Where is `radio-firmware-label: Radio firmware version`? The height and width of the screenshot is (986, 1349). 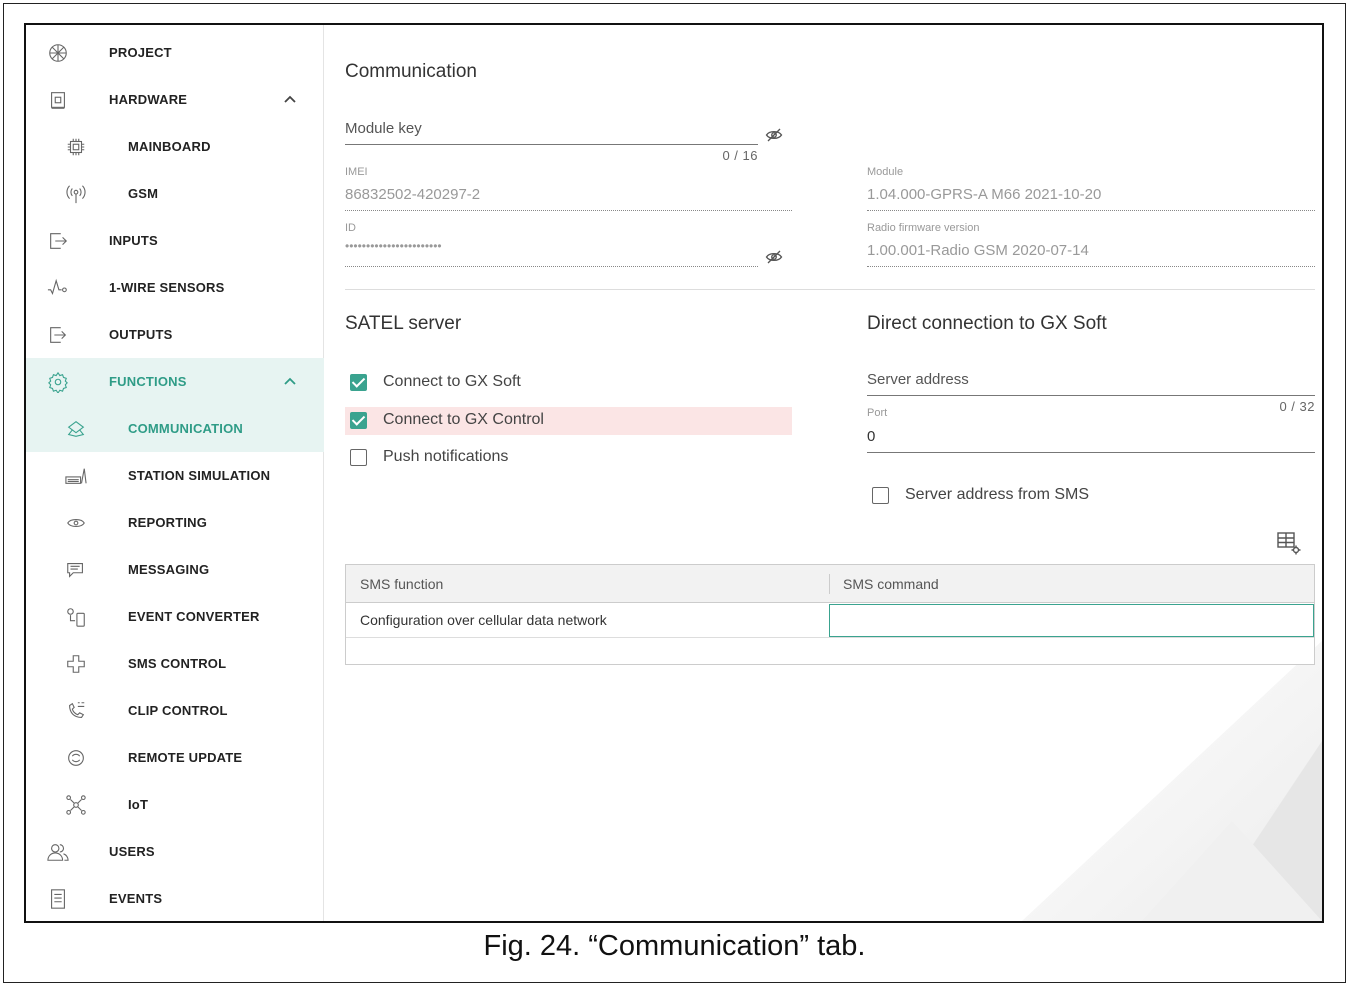 radio-firmware-label: Radio firmware version is located at coordinates (923, 228).